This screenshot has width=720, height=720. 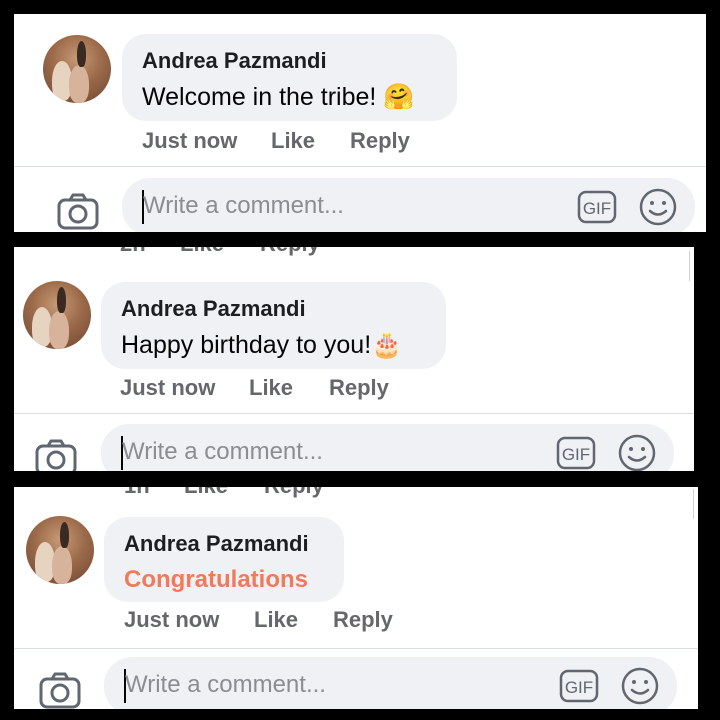 What do you see at coordinates (278, 97) in the screenshot?
I see `comment-text: Welcome in the tribe! 🤗` at bounding box center [278, 97].